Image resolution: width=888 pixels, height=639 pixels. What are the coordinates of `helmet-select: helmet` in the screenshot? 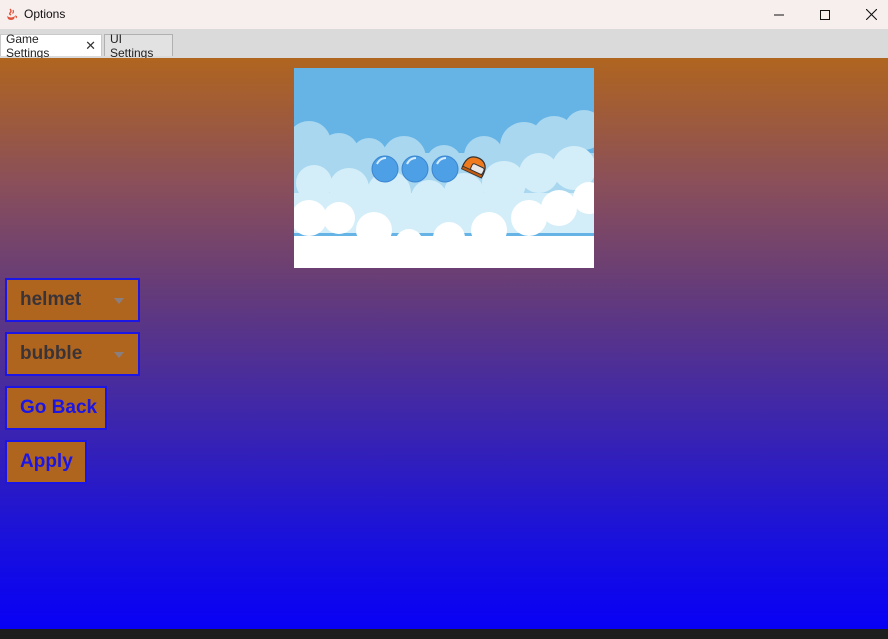 It's located at (72, 300).